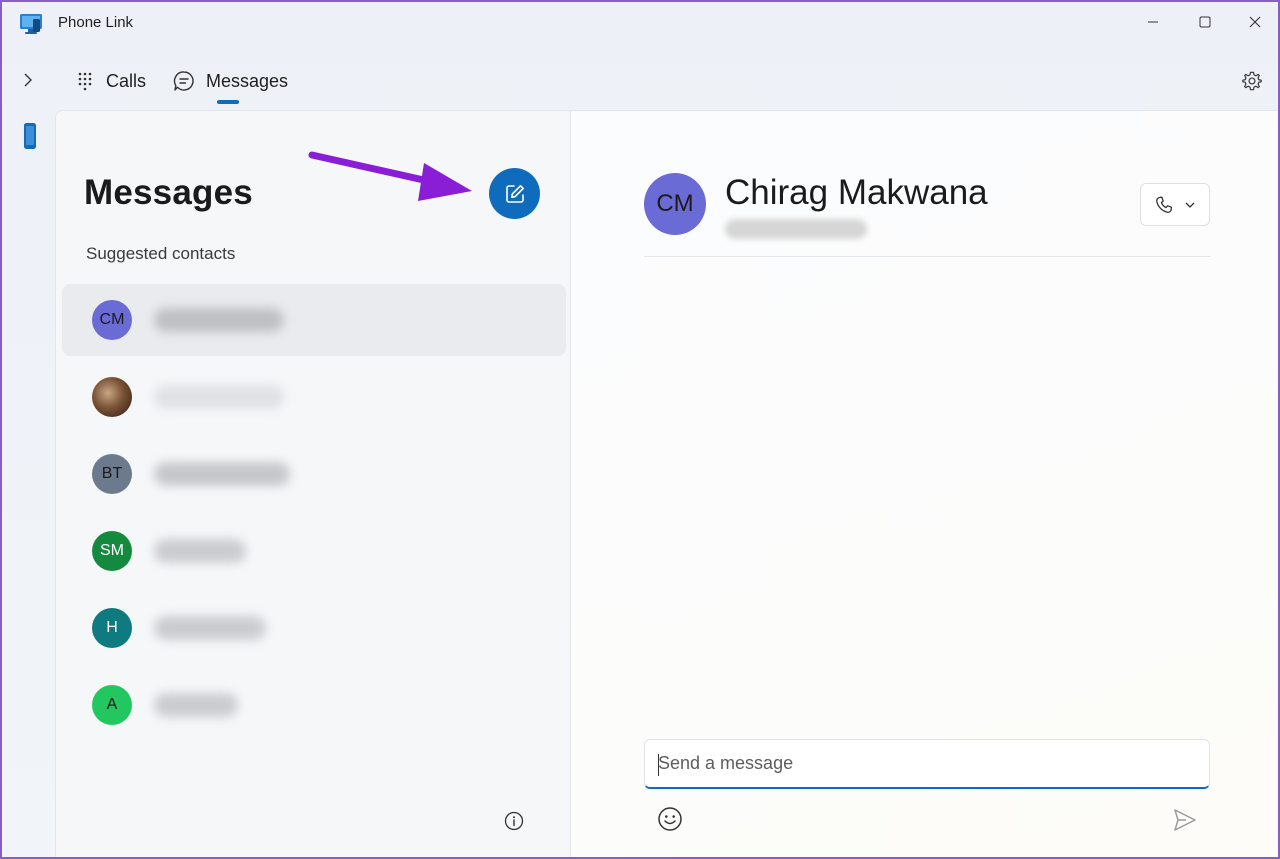  I want to click on emoji-icon, so click(670, 819).